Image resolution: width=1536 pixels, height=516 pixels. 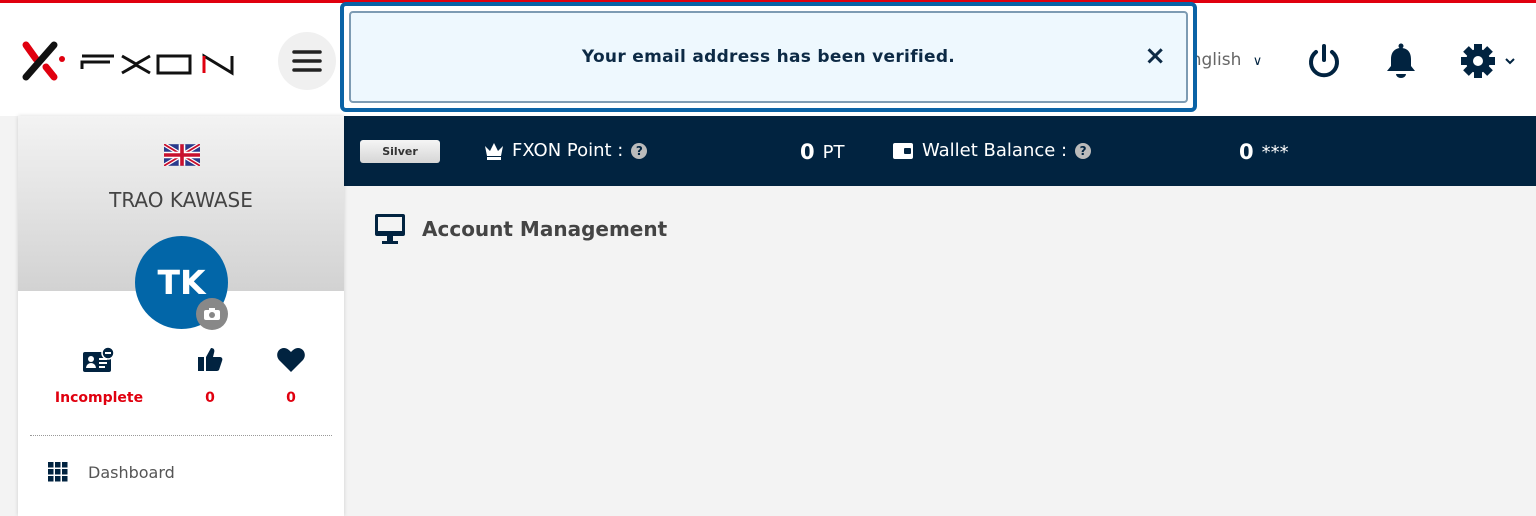 I want to click on fxon-point-value: 0, so click(x=807, y=152).